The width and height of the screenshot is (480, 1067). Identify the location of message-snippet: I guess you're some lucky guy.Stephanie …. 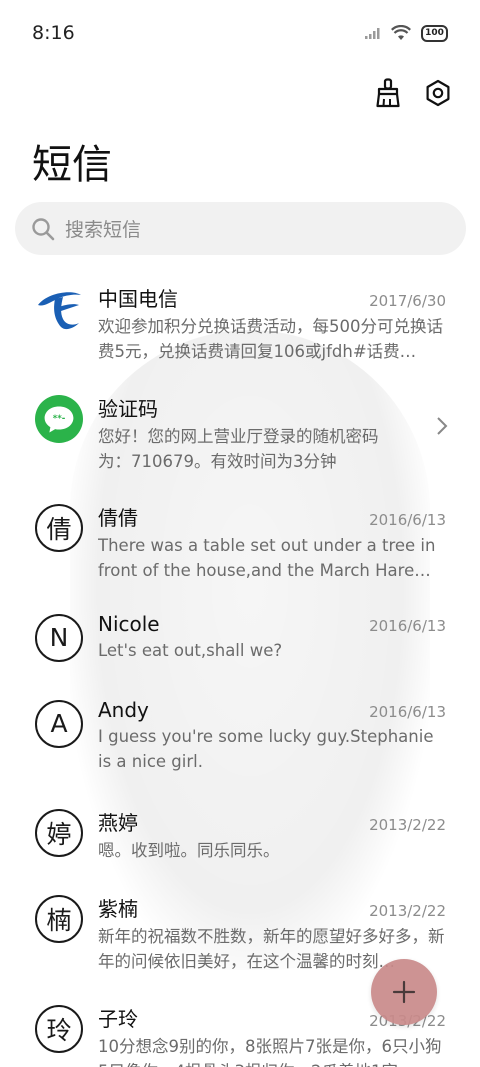
(266, 748).